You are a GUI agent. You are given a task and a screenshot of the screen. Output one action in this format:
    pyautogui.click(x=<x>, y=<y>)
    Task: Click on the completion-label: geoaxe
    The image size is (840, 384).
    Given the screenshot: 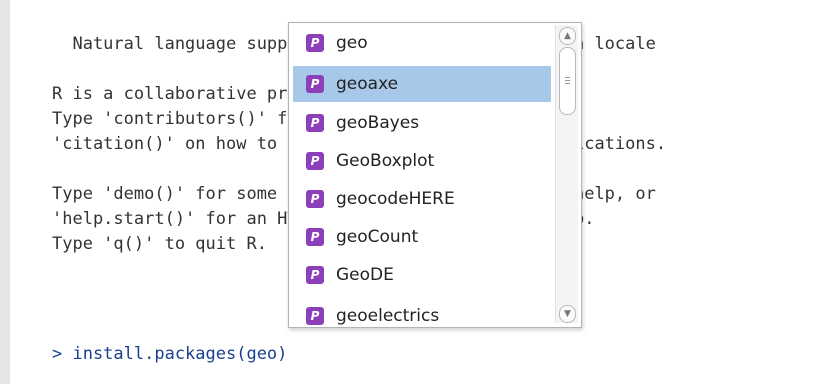 What is the action you would take?
    pyautogui.click(x=367, y=84)
    